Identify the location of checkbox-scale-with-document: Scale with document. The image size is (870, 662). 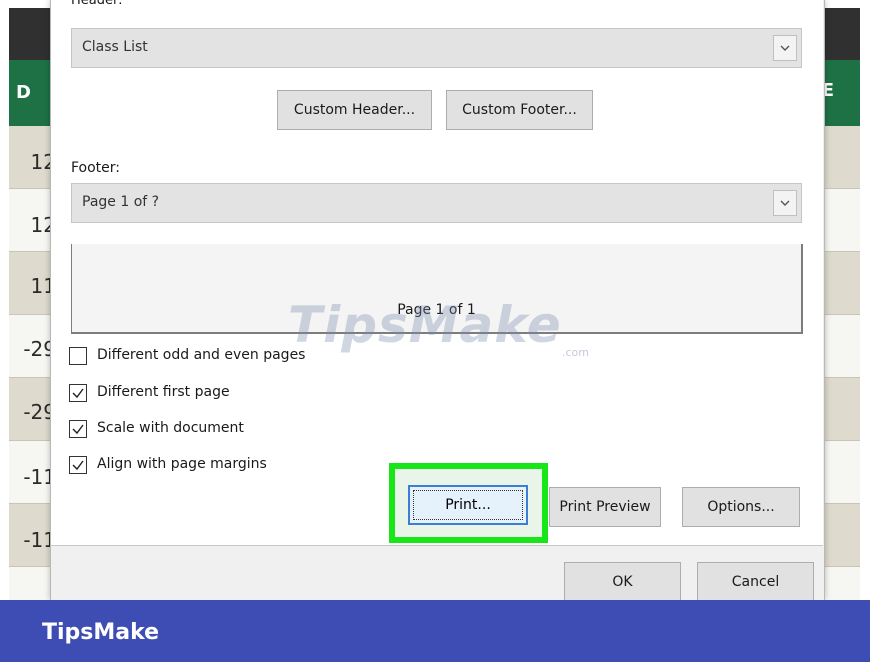
(156, 430).